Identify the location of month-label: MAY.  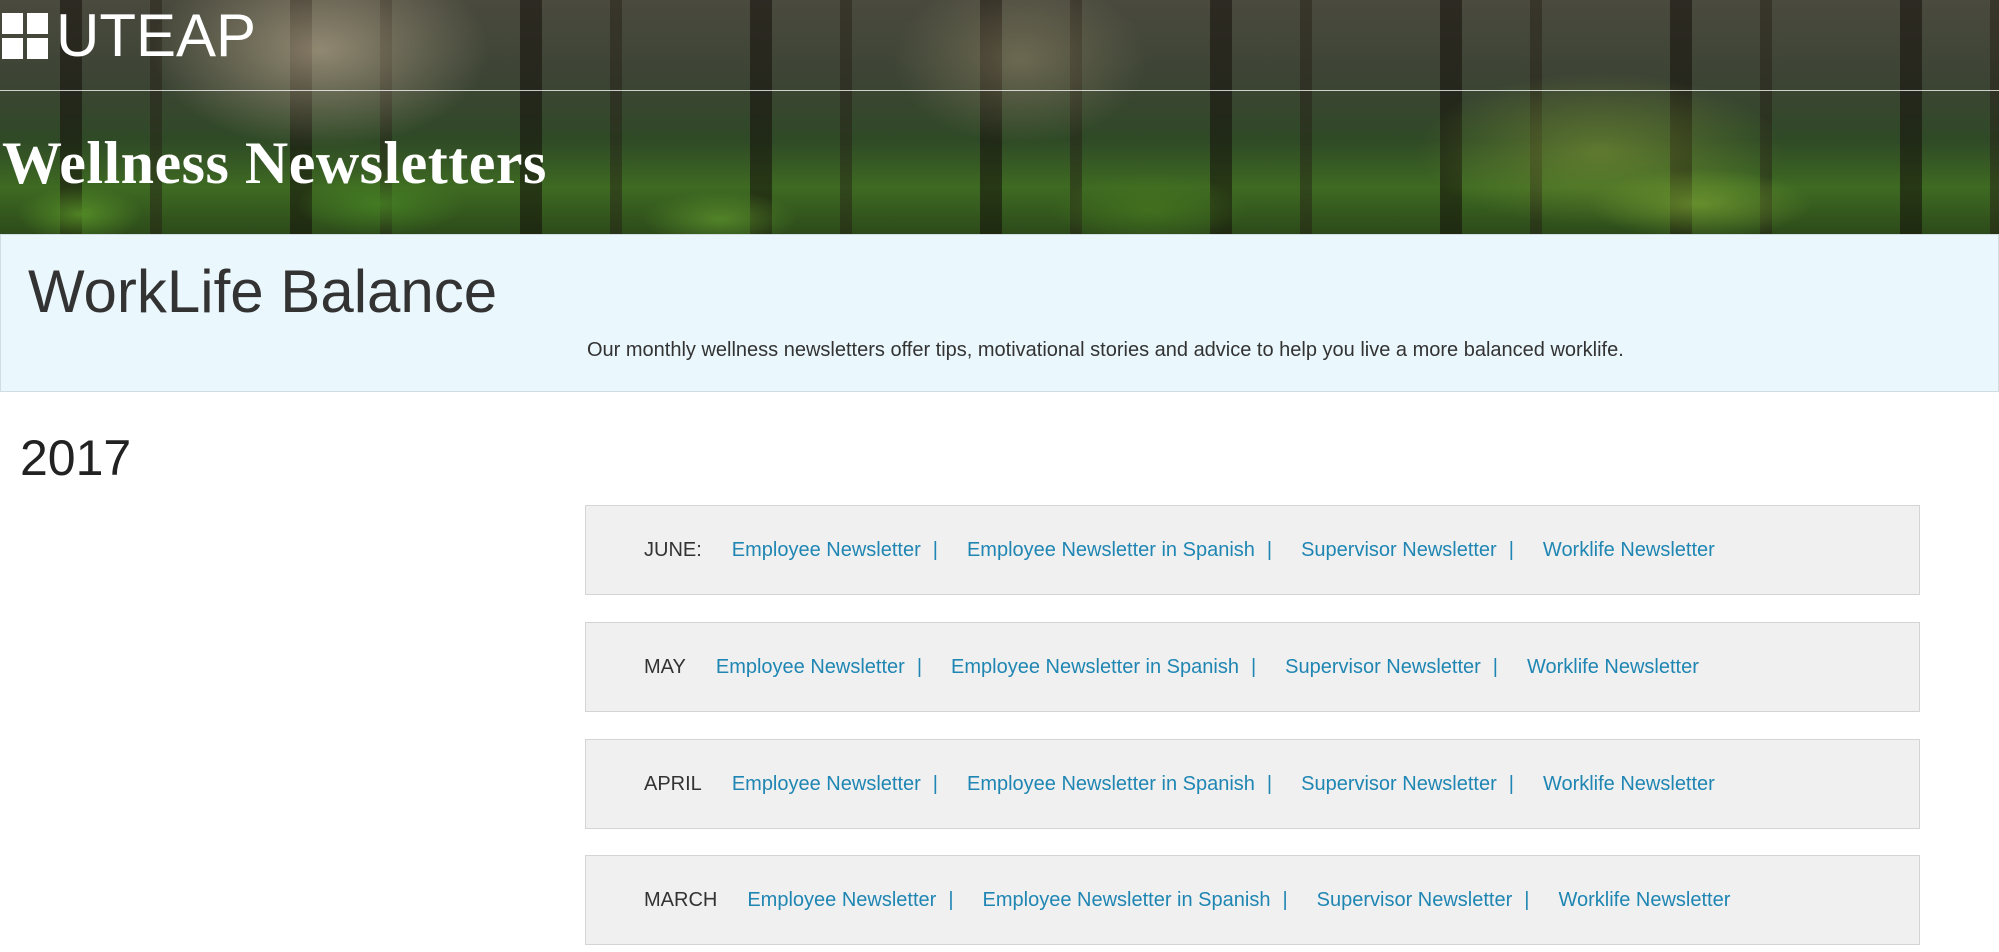
(665, 666).